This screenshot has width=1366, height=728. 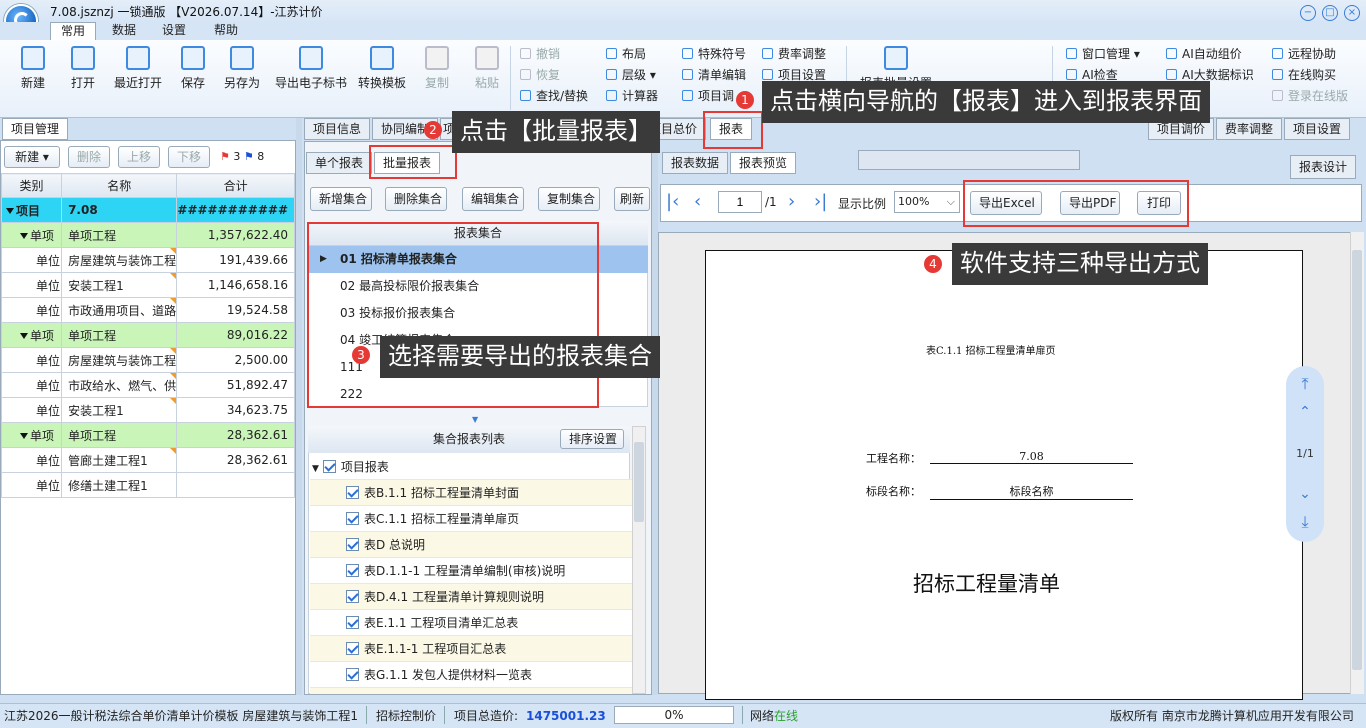 I want to click on tree-row-item: 单项 单项工程 28,362.61, so click(x=147, y=435).